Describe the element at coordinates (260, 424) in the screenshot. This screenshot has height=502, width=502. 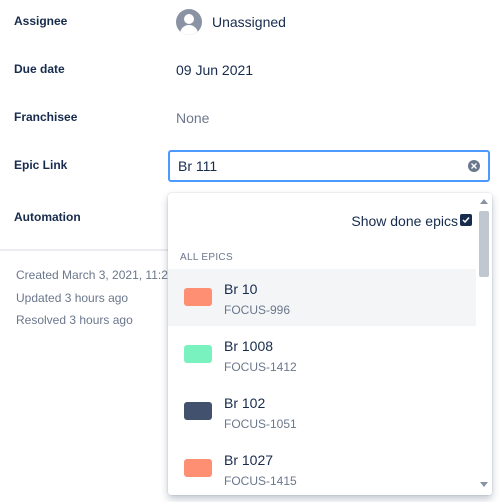
I see `epic-option-key: FOCUS-1051` at that location.